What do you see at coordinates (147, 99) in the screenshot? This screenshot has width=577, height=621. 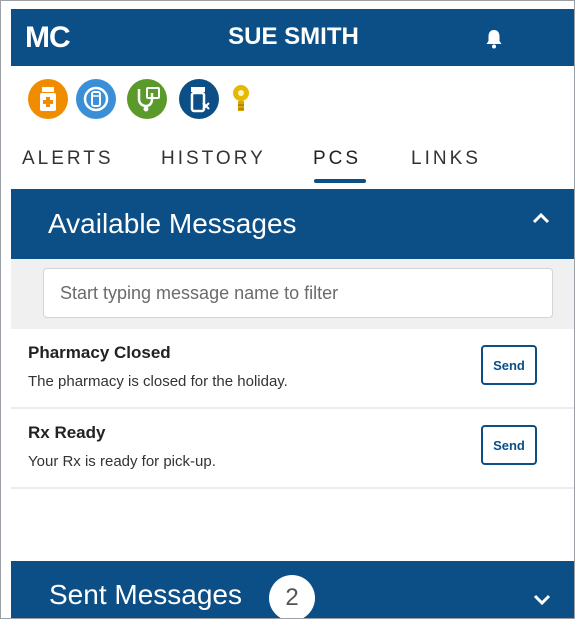 I see `stethoscope-icon` at bounding box center [147, 99].